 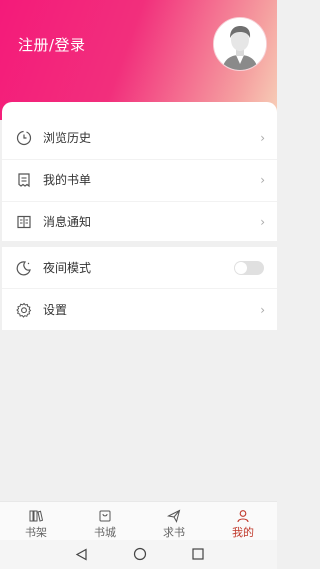 I want to click on home-circle-icon, so click(x=140, y=554).